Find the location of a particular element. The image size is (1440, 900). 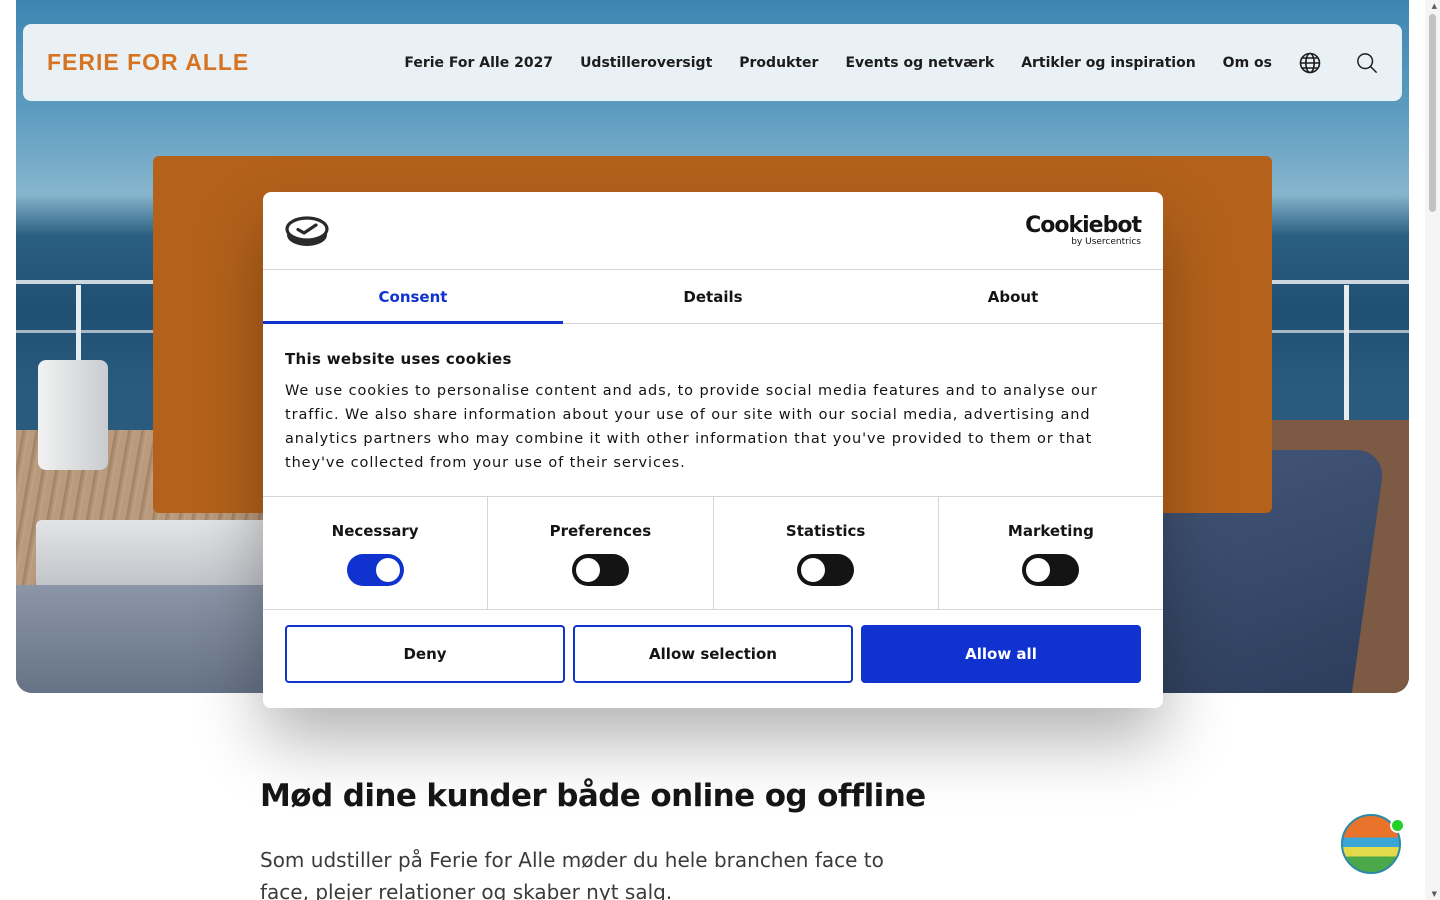

cookiebot-brand-name: Cookiebot is located at coordinates (1083, 225).